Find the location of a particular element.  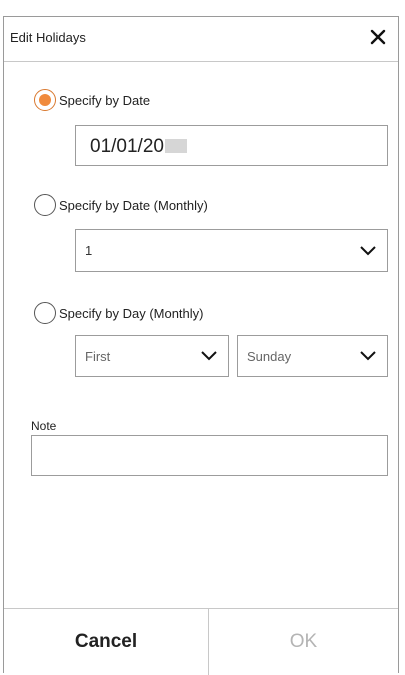

radio-label-specify-by-date-monthly: Specify by Date (Monthly) is located at coordinates (133, 205).